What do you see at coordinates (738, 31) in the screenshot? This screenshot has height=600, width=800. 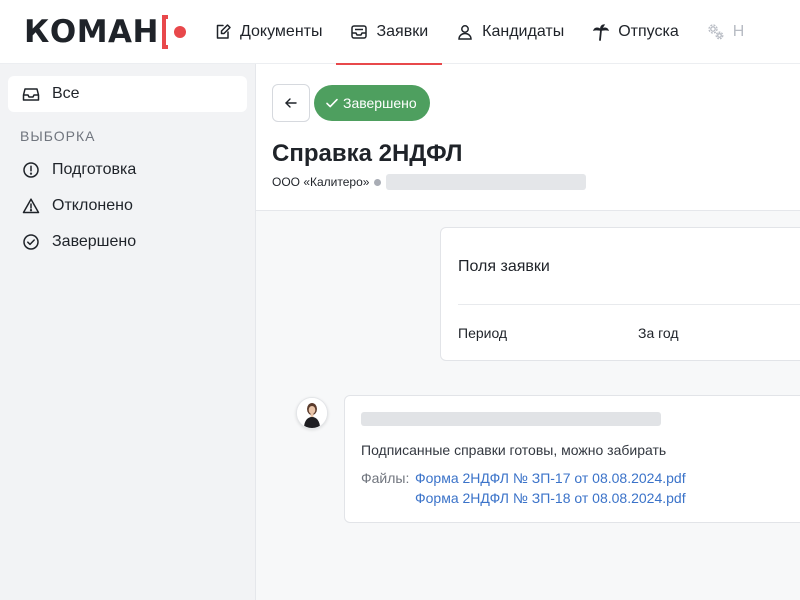 I see `tab-settings-label: Н` at bounding box center [738, 31].